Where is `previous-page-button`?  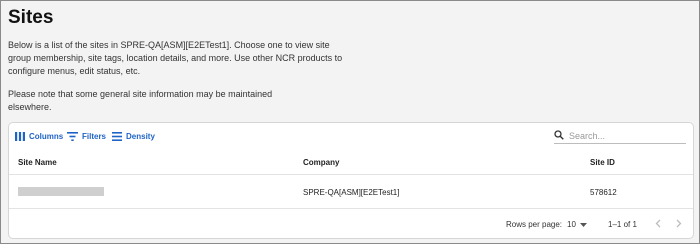 previous-page-button is located at coordinates (658, 224).